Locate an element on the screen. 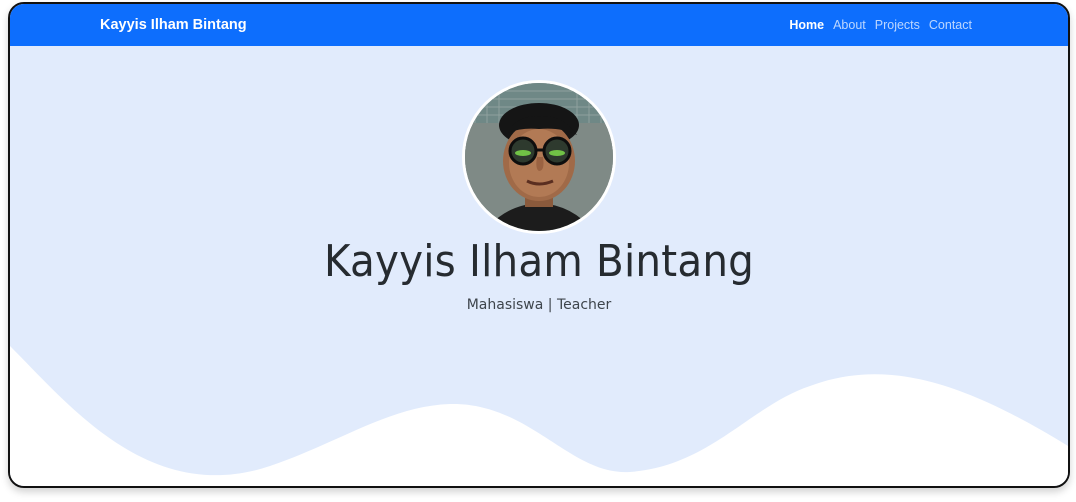  navbar-brand: Kayyis Ilham Bintang is located at coordinates (173, 25).